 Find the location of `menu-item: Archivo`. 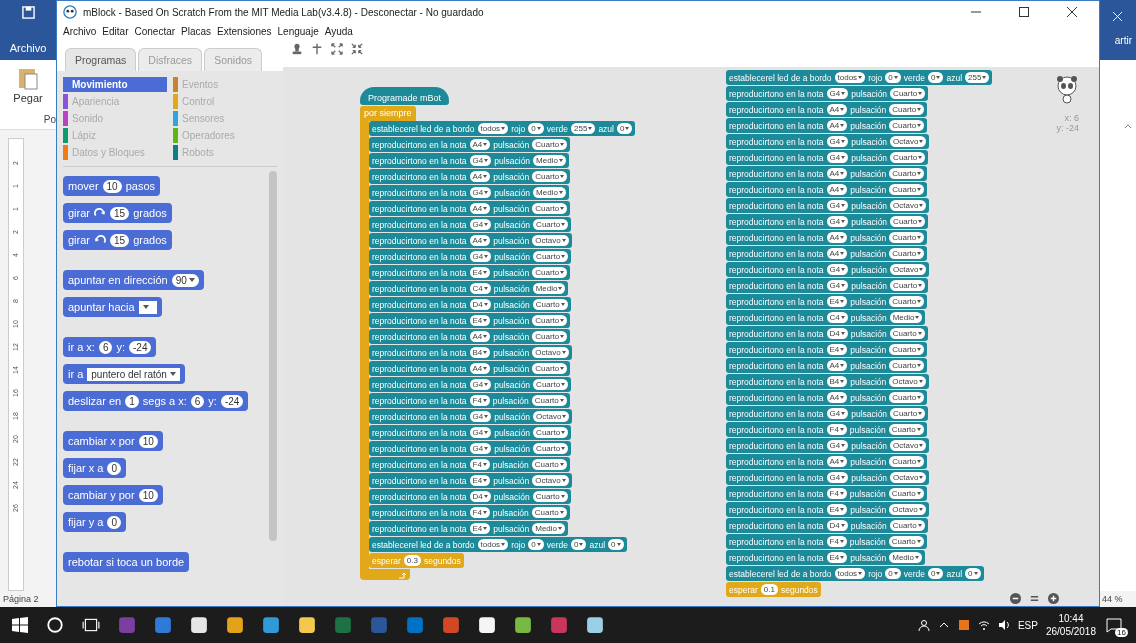

menu-item: Archivo is located at coordinates (80, 31).